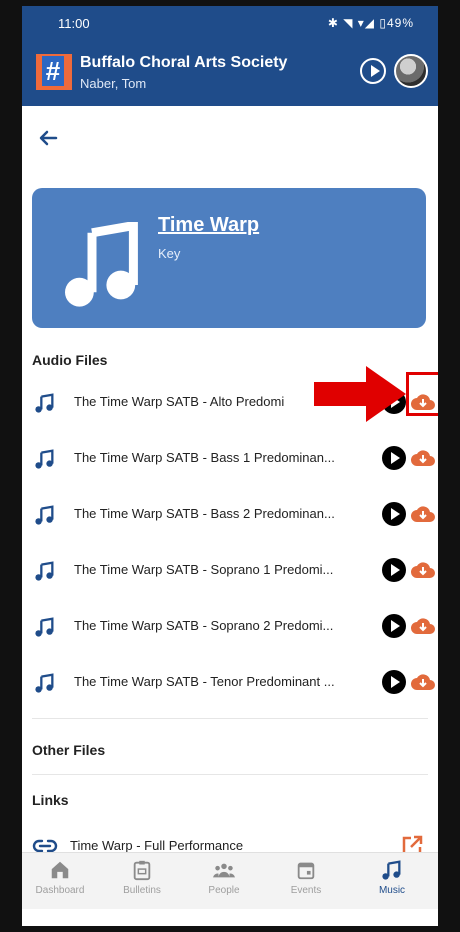 This screenshot has width=460, height=932. What do you see at coordinates (230, 75) in the screenshot?
I see `app-bar: # Buffalo Choral Arts Society Naber, Tom` at bounding box center [230, 75].